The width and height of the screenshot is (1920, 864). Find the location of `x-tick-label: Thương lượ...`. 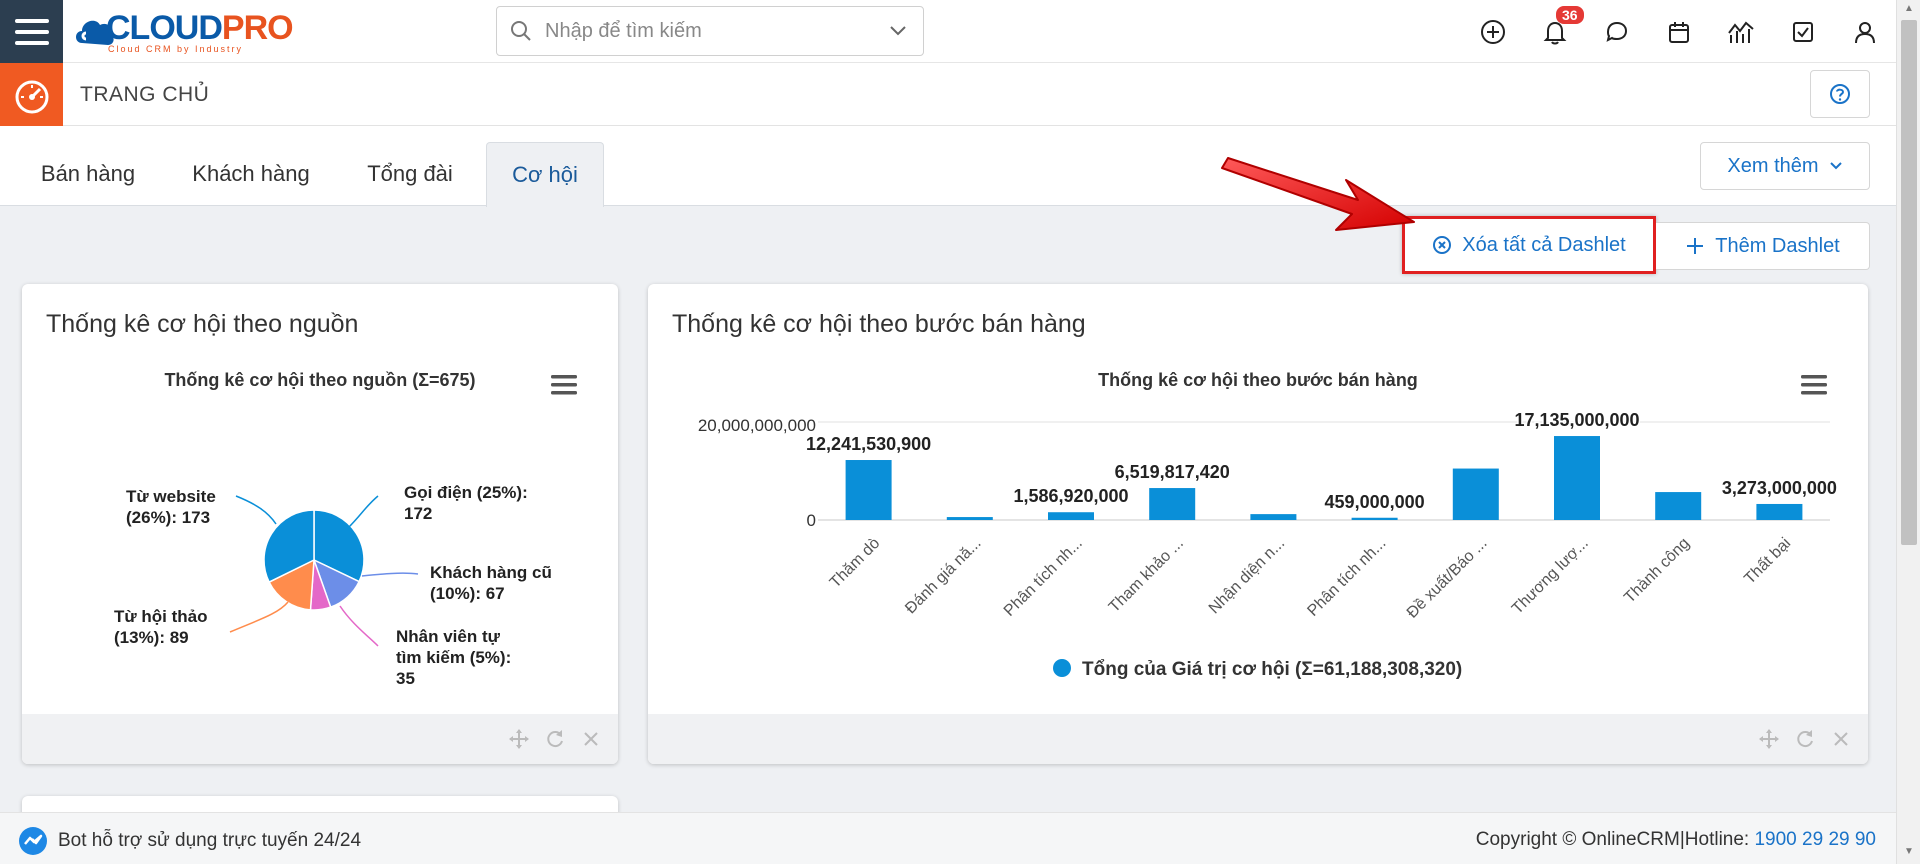

x-tick-label: Thương lượ... is located at coordinates (1550, 576).